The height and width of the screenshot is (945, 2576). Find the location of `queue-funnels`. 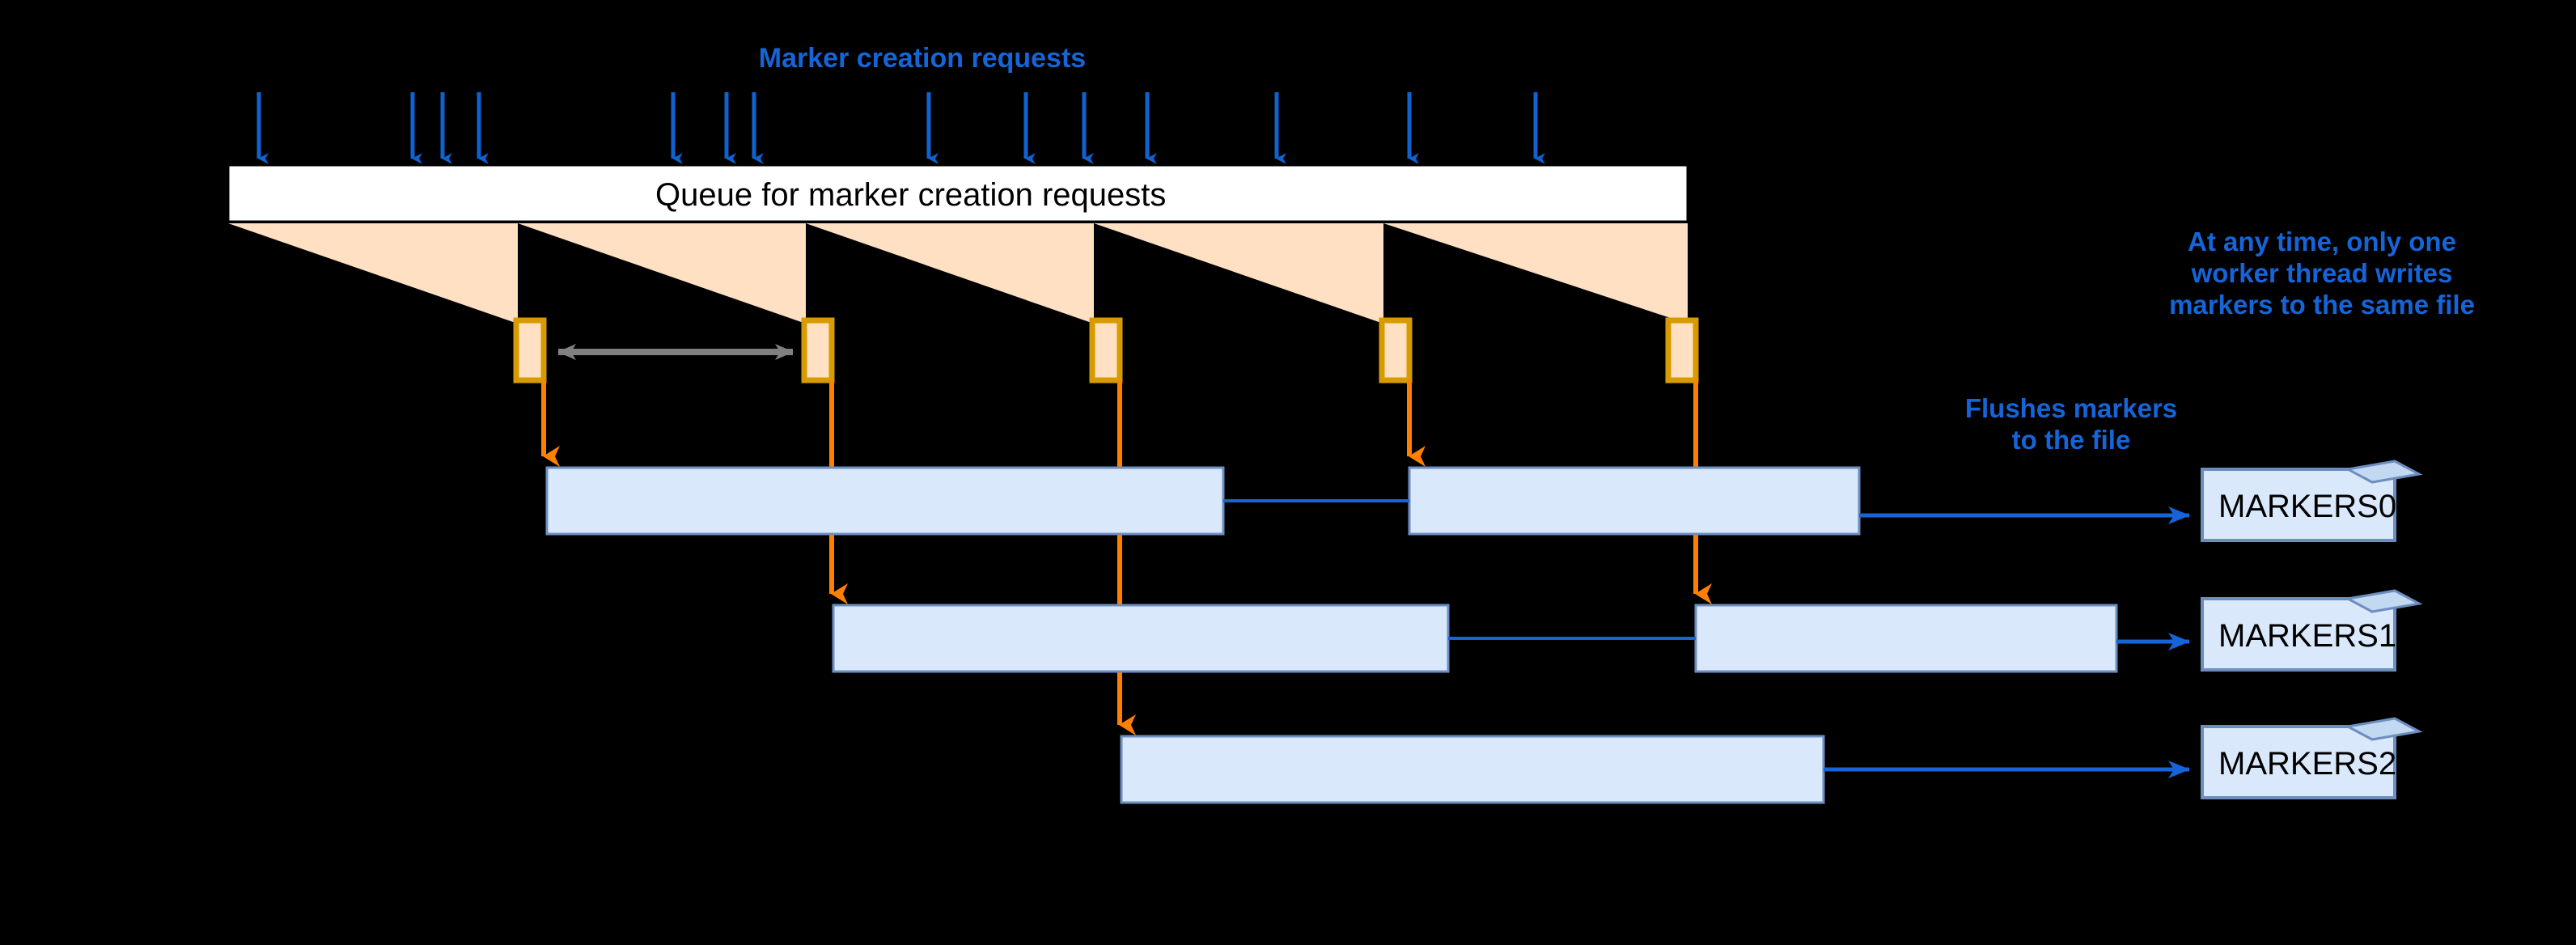

queue-funnels is located at coordinates (958, 273).